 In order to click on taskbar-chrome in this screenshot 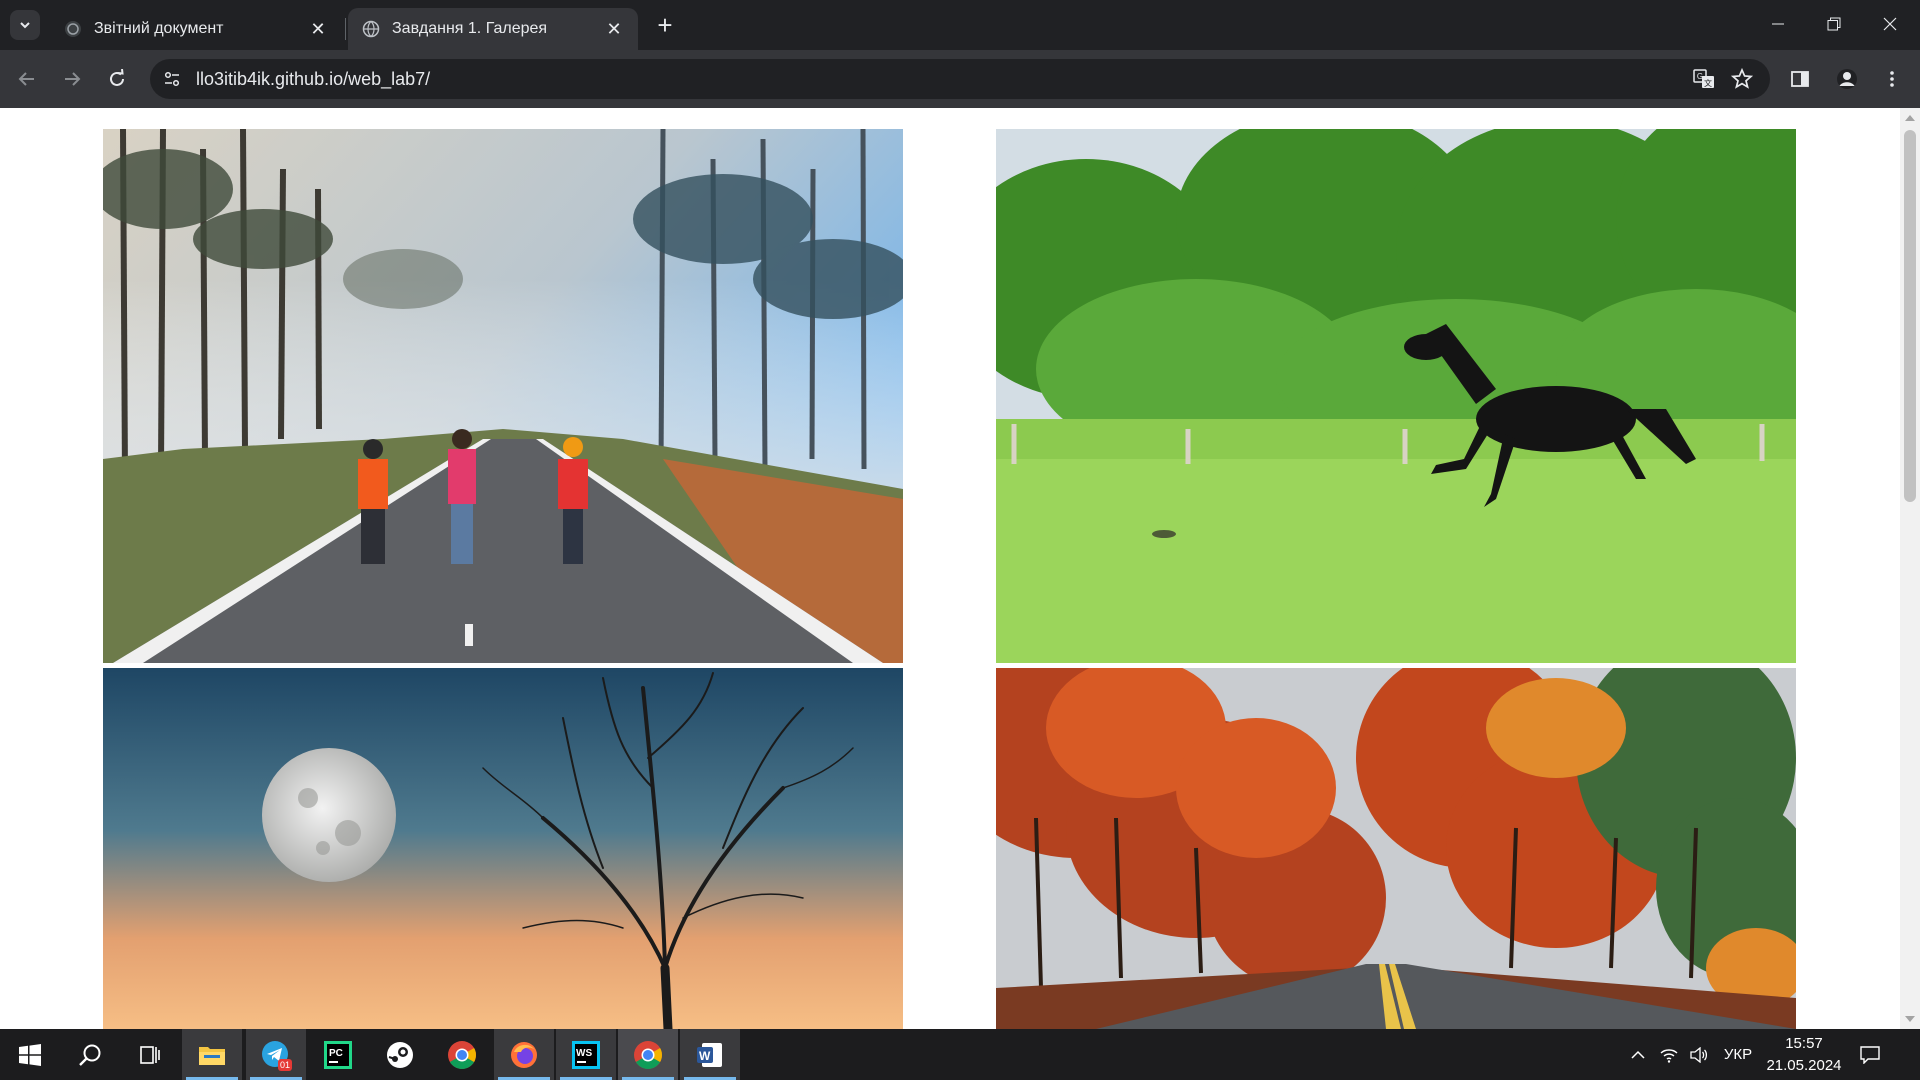, I will do `click(462, 1054)`.